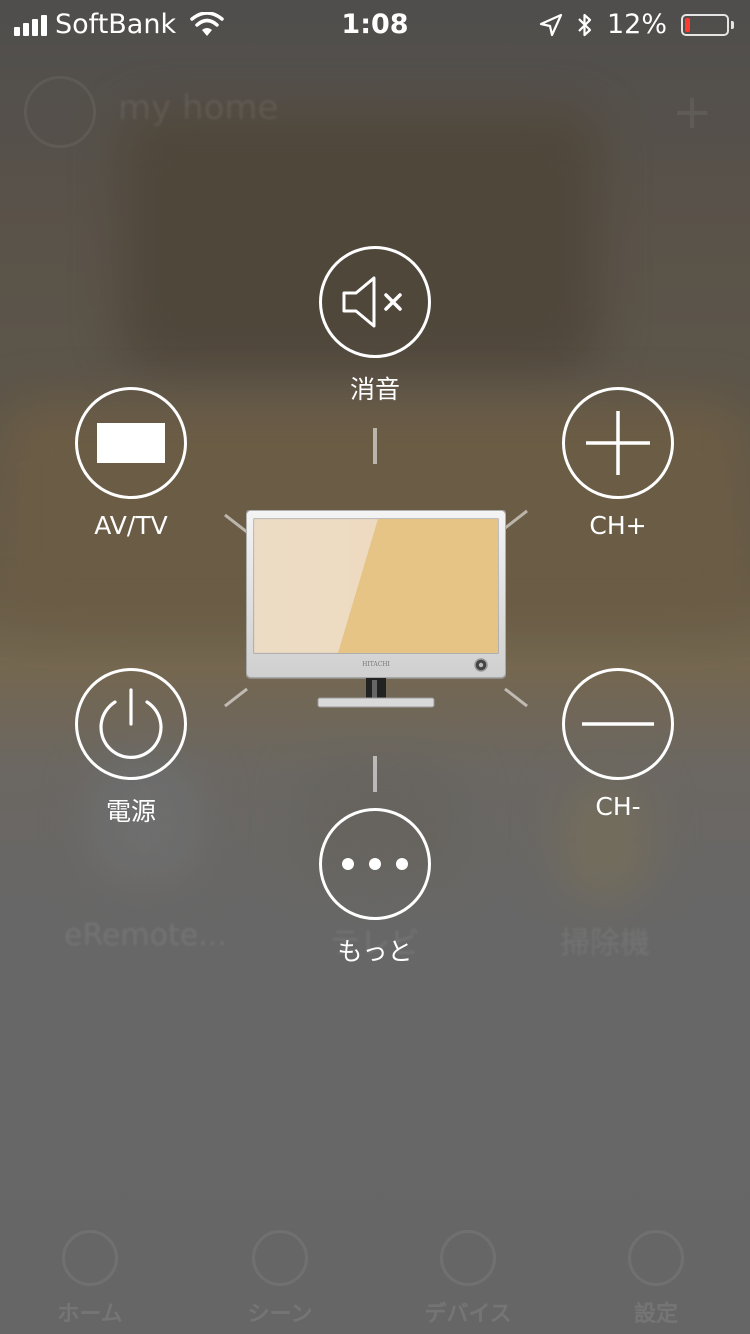  I want to click on input-source-button, so click(131, 443).